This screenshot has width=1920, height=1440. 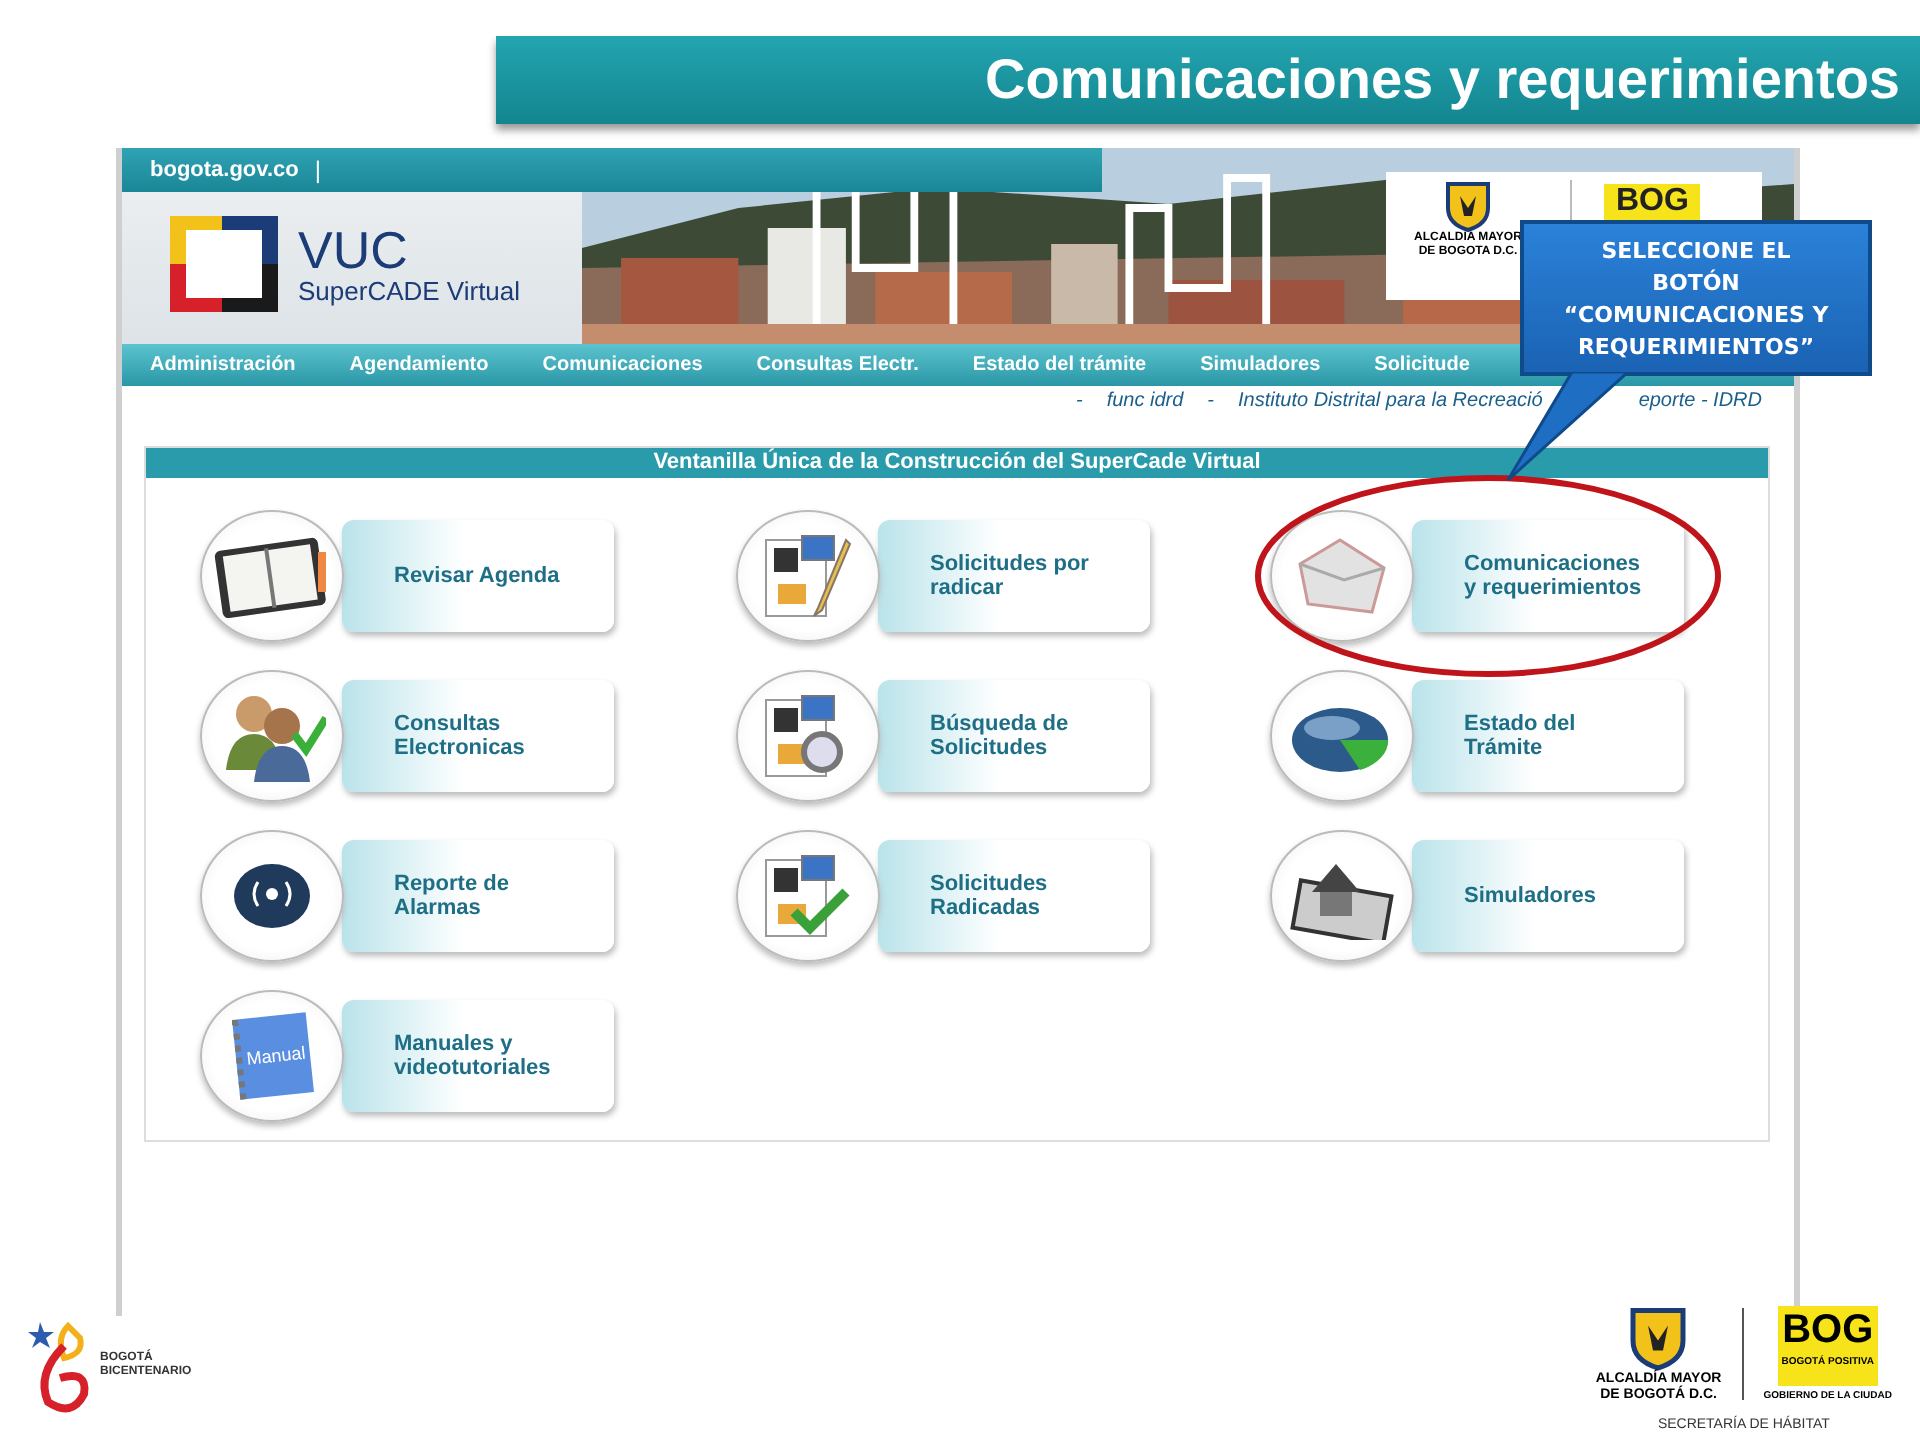 What do you see at coordinates (1548, 896) in the screenshot?
I see `menu-button: Simuladores` at bounding box center [1548, 896].